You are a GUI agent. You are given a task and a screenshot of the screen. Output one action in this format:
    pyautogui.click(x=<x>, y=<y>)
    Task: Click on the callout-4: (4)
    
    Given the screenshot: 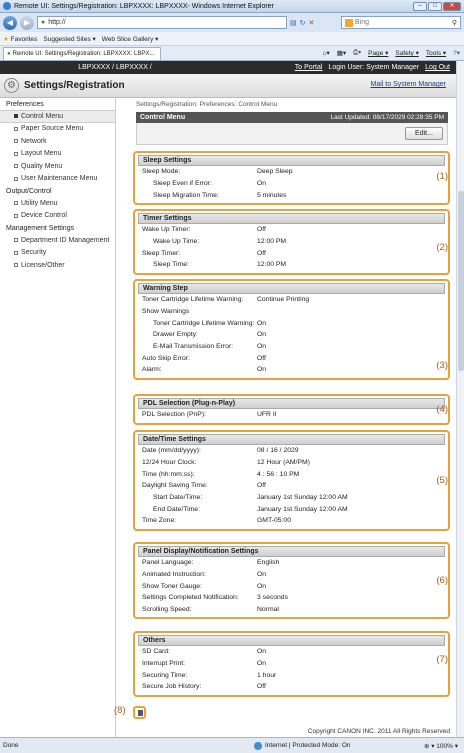 What is the action you would take?
    pyautogui.click(x=442, y=409)
    